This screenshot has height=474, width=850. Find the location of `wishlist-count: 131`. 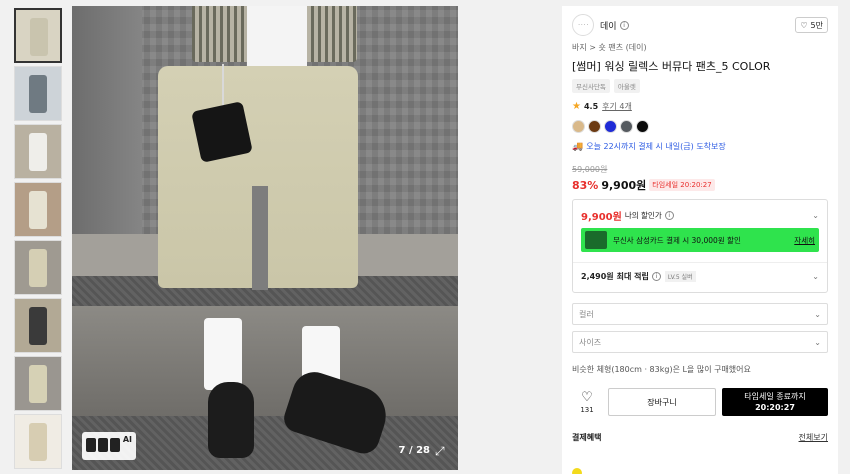

wishlist-count: 131 is located at coordinates (587, 409).